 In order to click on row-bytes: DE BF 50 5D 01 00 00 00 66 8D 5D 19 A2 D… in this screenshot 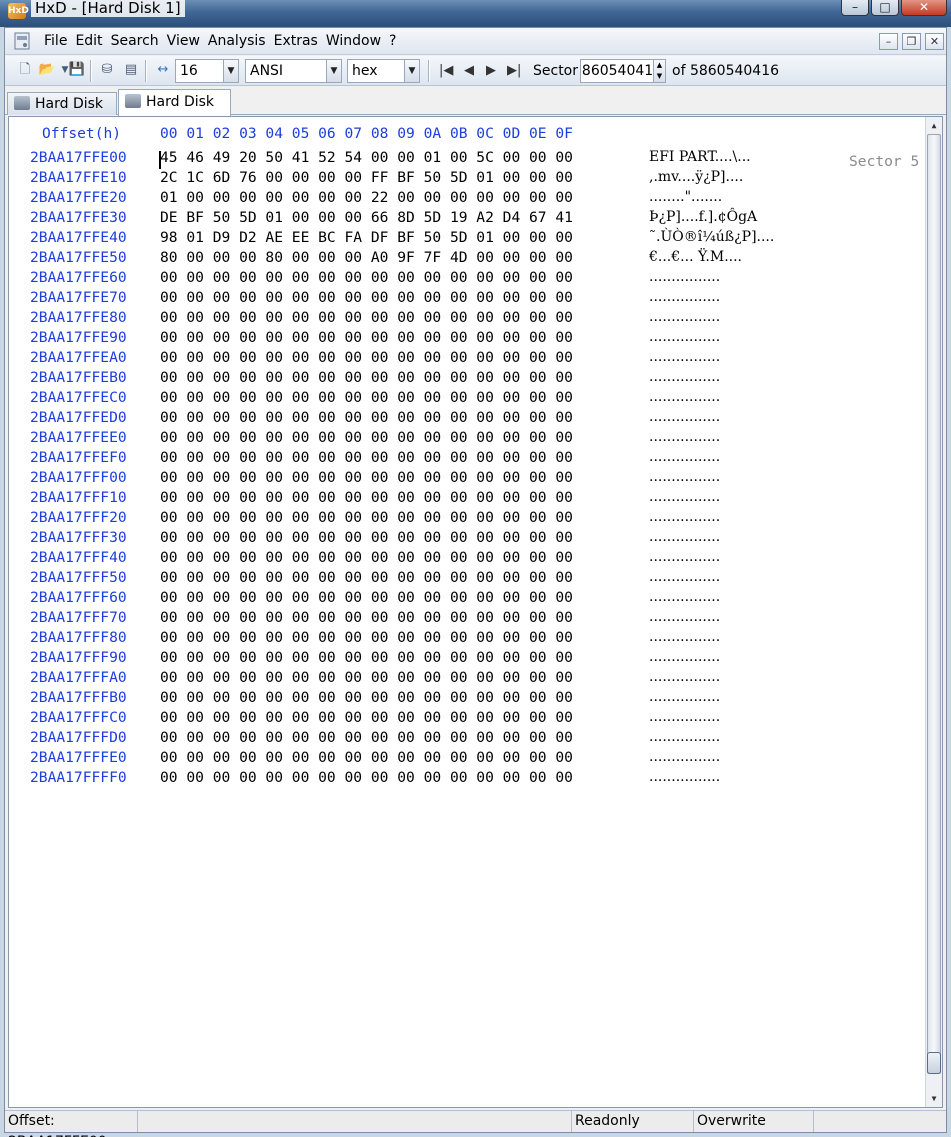, I will do `click(366, 217)`.